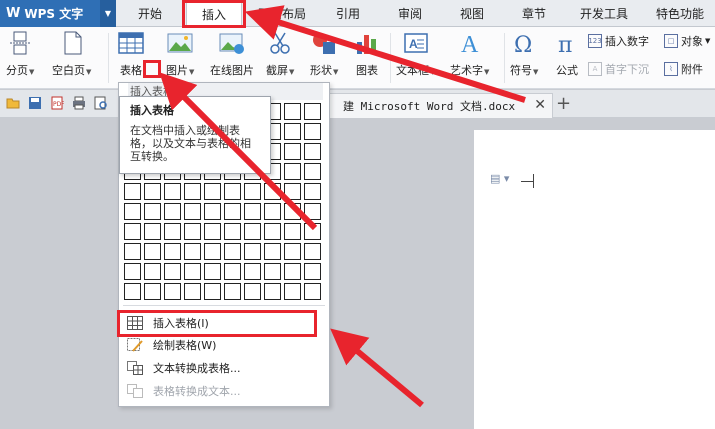  I want to click on tab-view: 视图, so click(472, 13).